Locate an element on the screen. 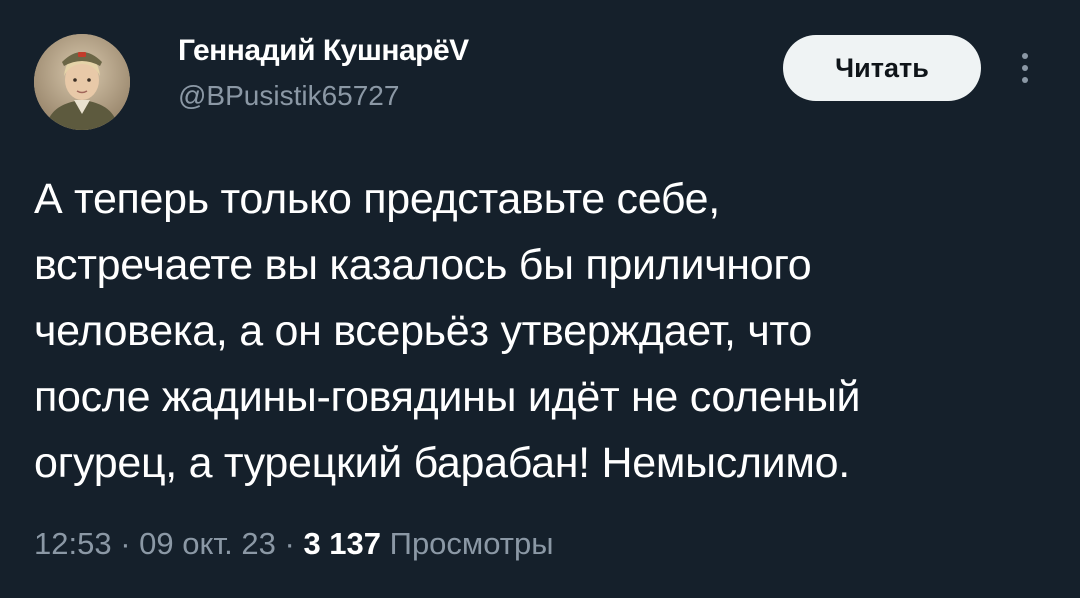 This screenshot has height=598, width=1080. tweet-text-line: огурец, а турецкий барабан! Немыслимо. is located at coordinates (442, 463).